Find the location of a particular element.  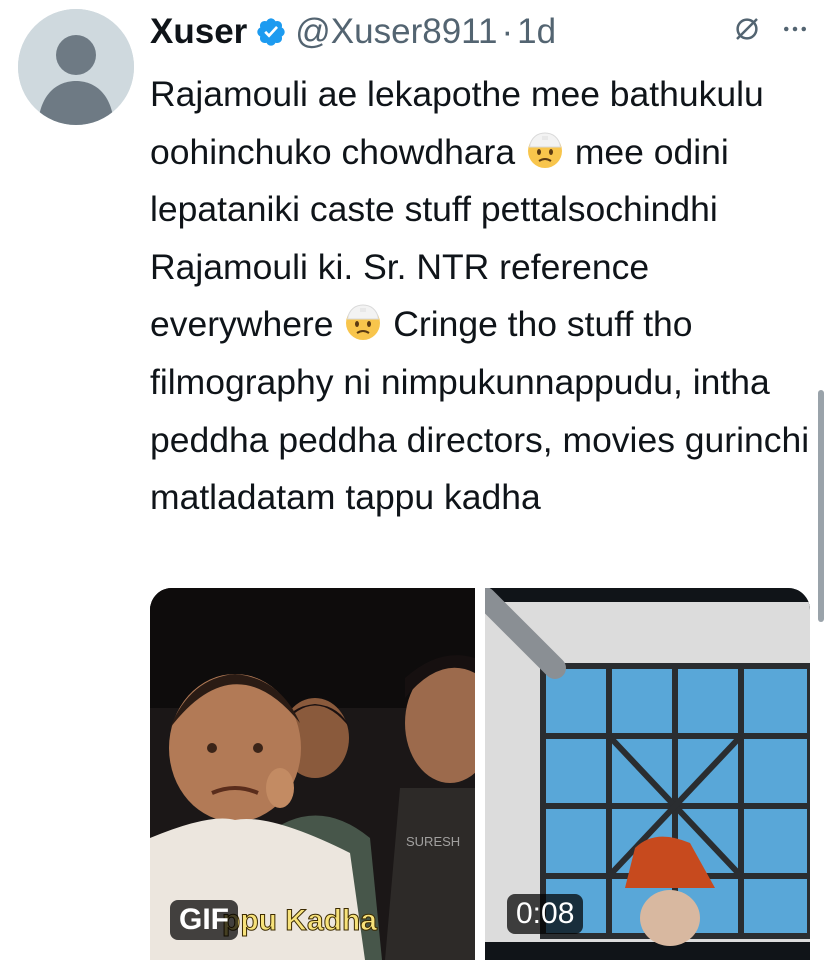

scrollbar is located at coordinates (821, 506).